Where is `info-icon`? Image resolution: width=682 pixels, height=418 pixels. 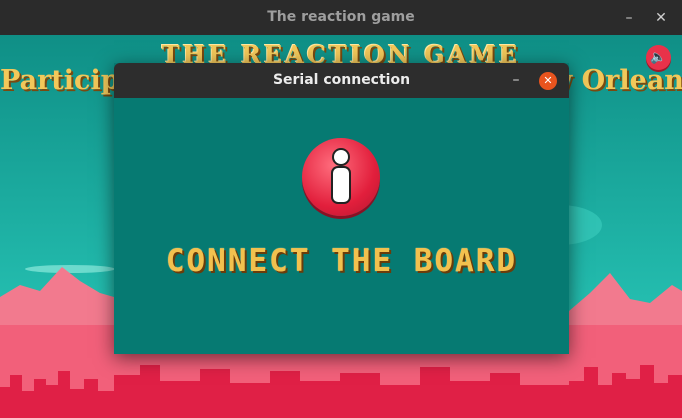 info-icon is located at coordinates (341, 177).